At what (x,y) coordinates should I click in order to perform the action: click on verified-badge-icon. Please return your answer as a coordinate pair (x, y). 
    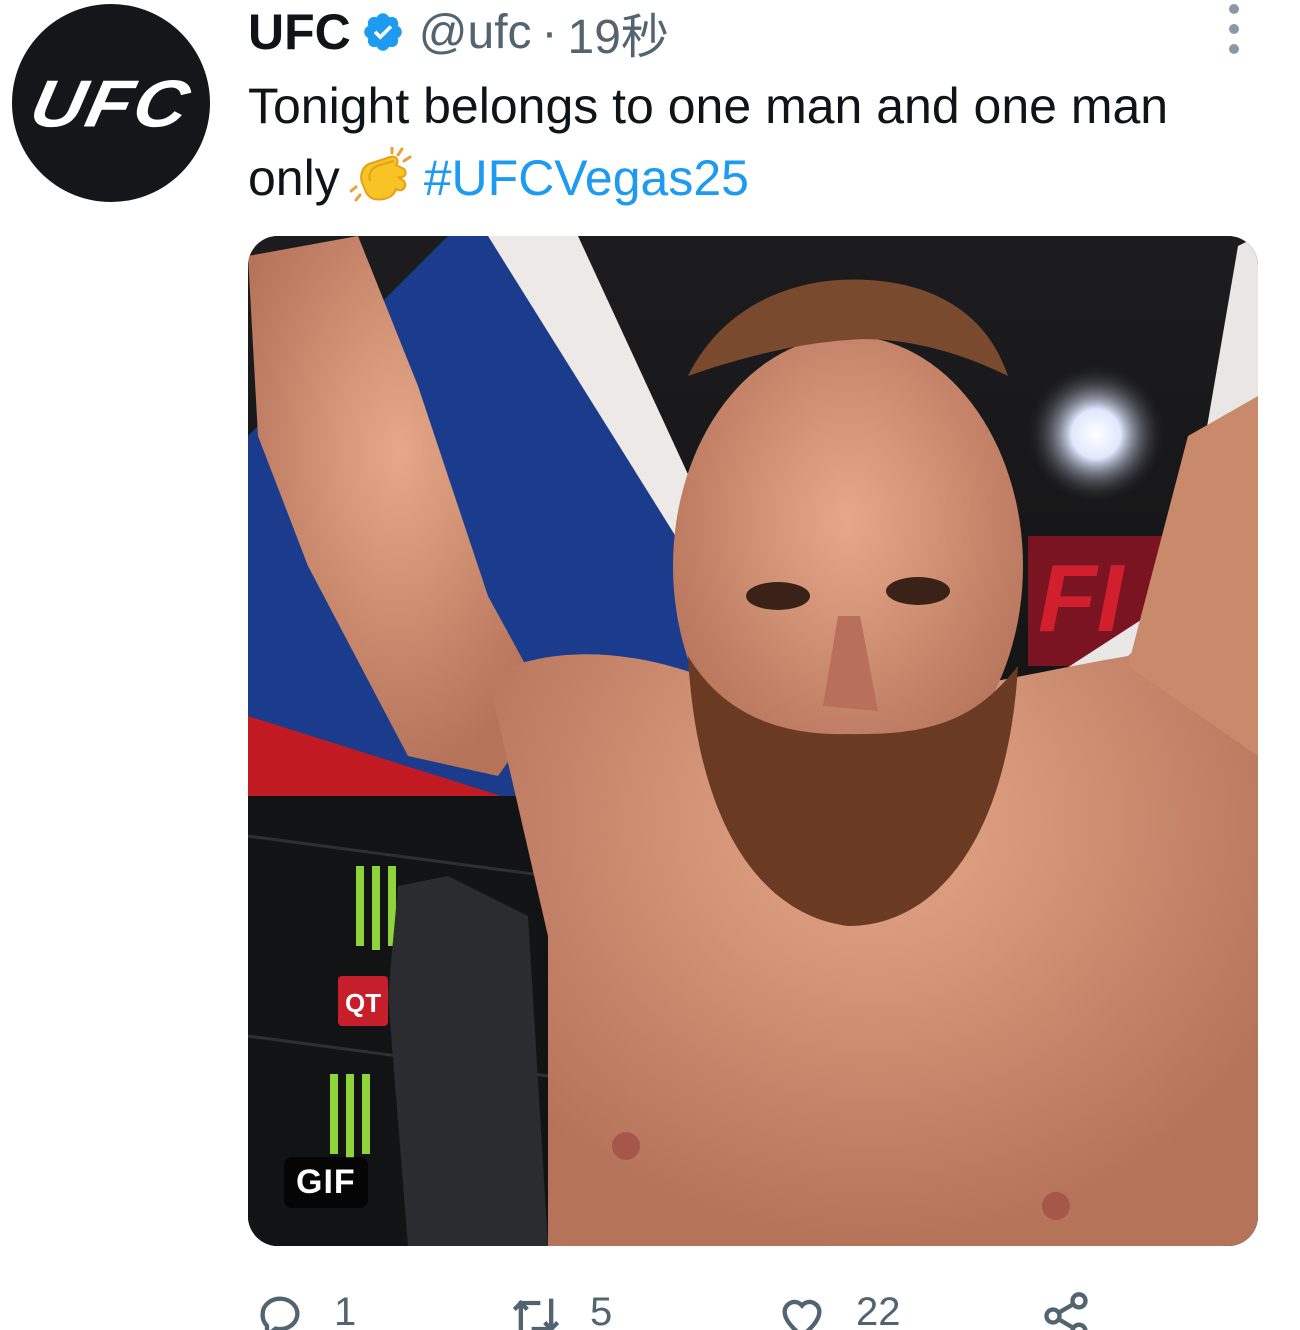
    Looking at the image, I should click on (383, 32).